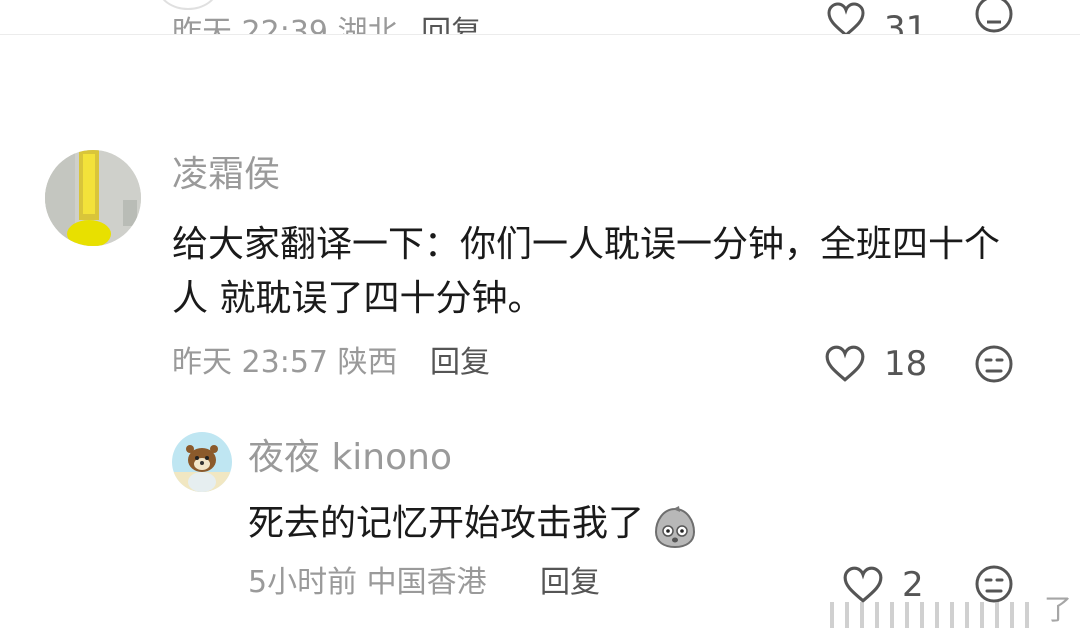  What do you see at coordinates (451, 25) in the screenshot?
I see `previous-reply-button: 回复` at bounding box center [451, 25].